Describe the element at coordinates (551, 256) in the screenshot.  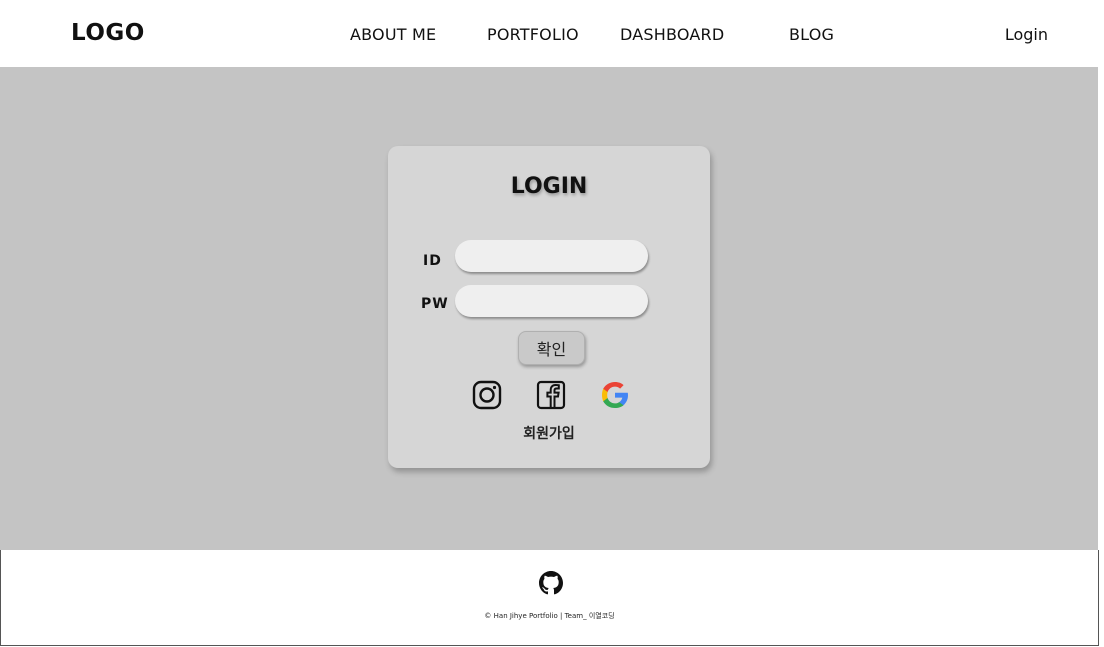
I see `id-input` at that location.